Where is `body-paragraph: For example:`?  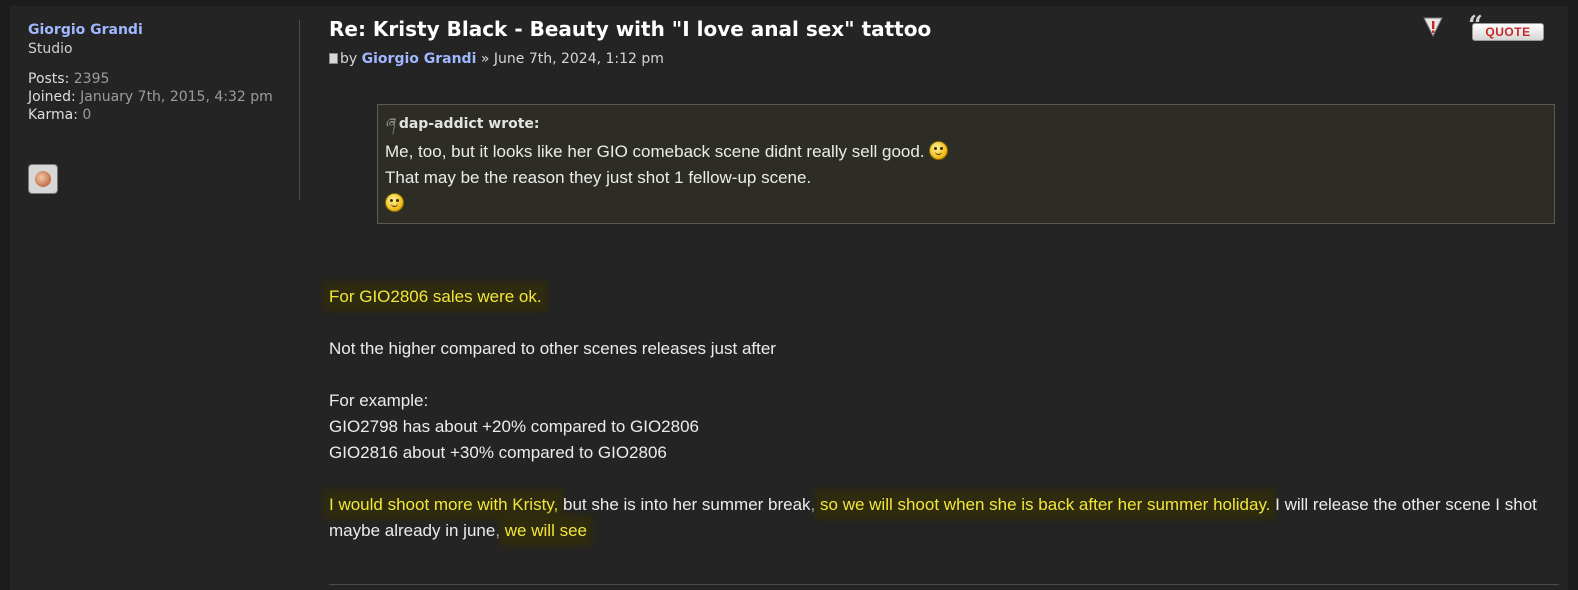 body-paragraph: For example: is located at coordinates (379, 400).